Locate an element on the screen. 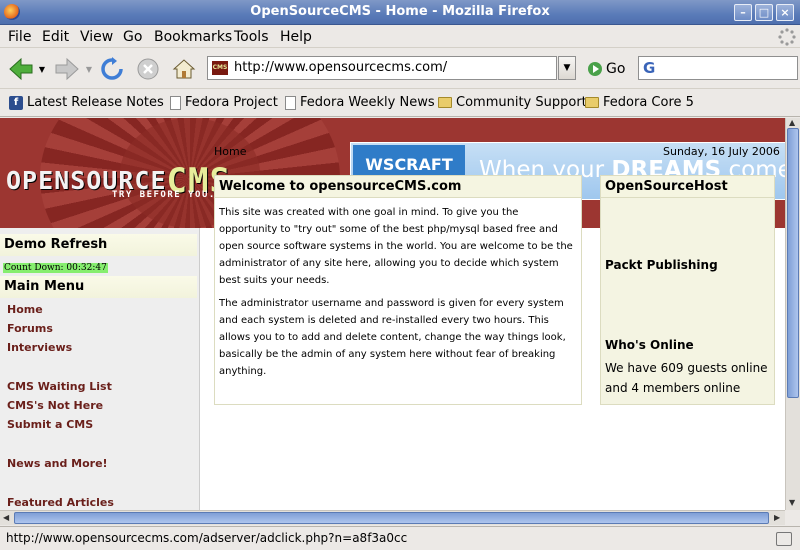 This screenshot has width=800, height=550. horizontal-scrollbar: ◀ ▶ is located at coordinates (392, 517).